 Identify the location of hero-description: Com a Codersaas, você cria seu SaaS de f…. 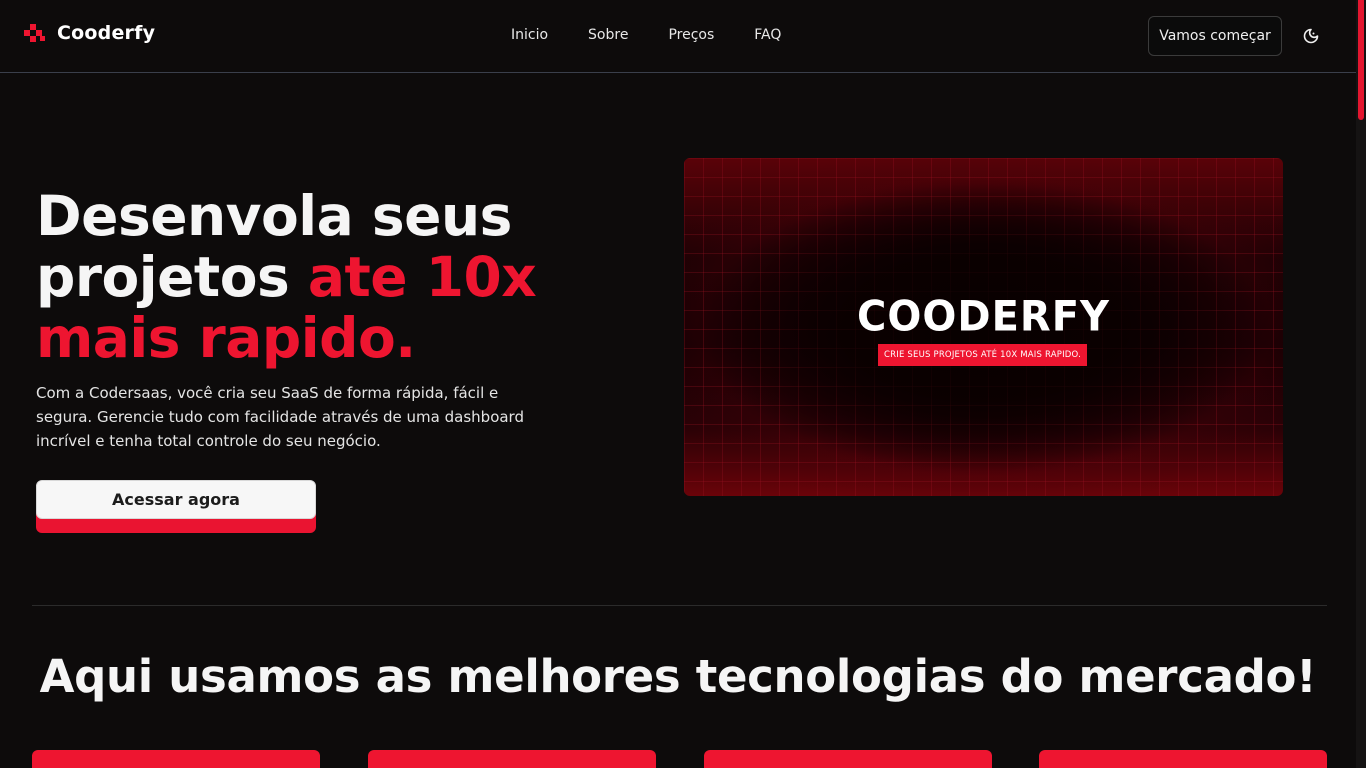
(280, 417).